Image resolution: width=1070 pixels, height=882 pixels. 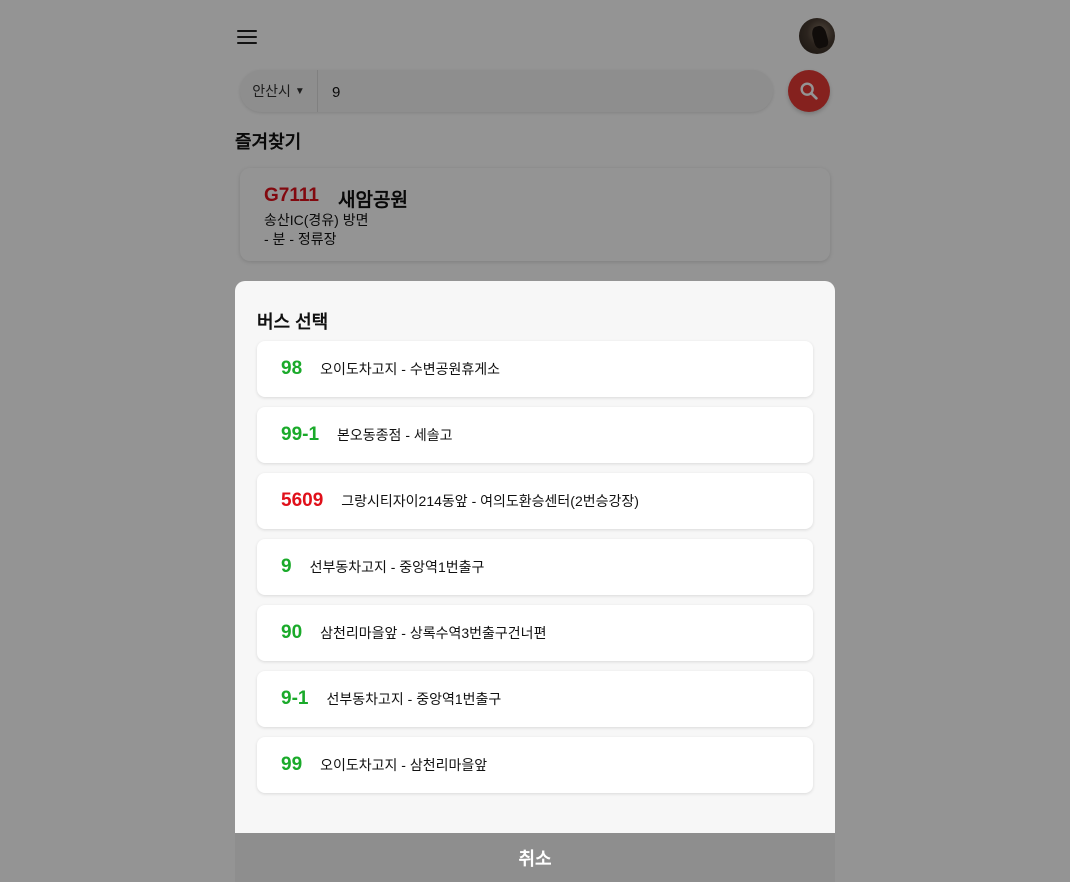 What do you see at coordinates (433, 633) in the screenshot?
I see `bus-route: 삼천리마을앞 - 상록수역3번출구건너편` at bounding box center [433, 633].